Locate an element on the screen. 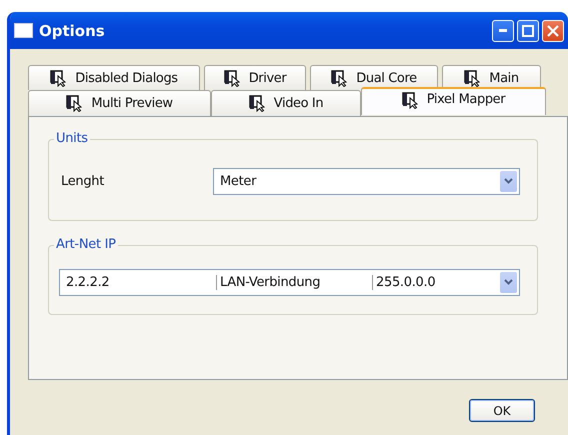  tab: Dual Core is located at coordinates (374, 77).